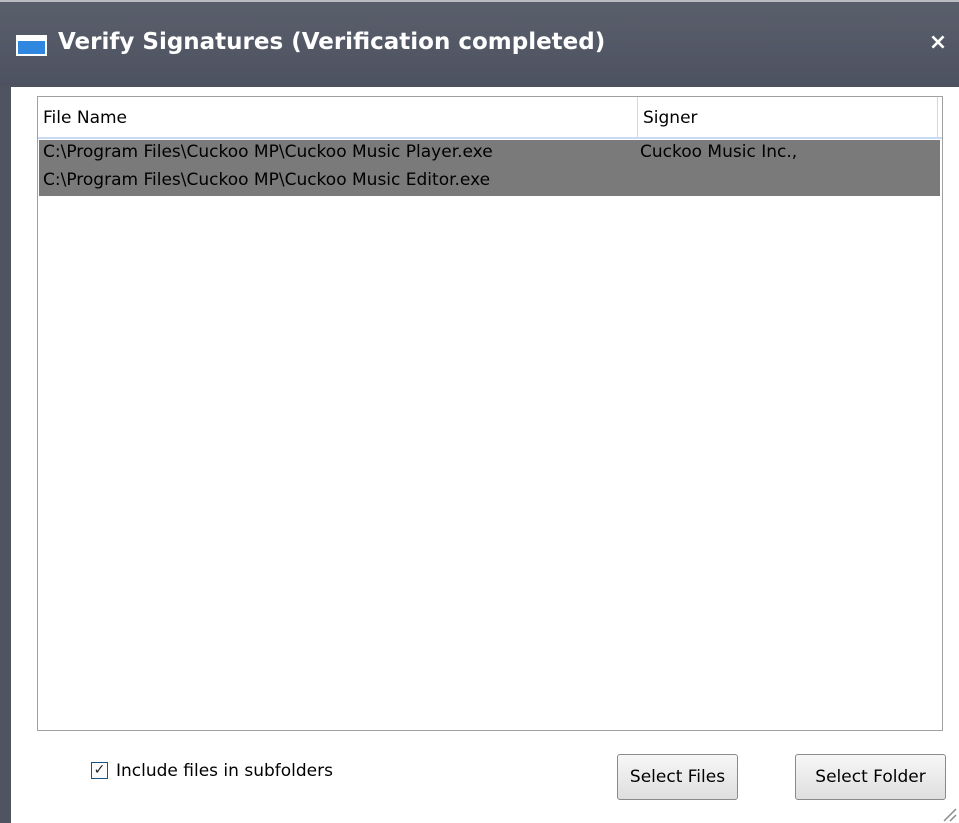  What do you see at coordinates (677, 777) in the screenshot?
I see `select-files-button: Select Files` at bounding box center [677, 777].